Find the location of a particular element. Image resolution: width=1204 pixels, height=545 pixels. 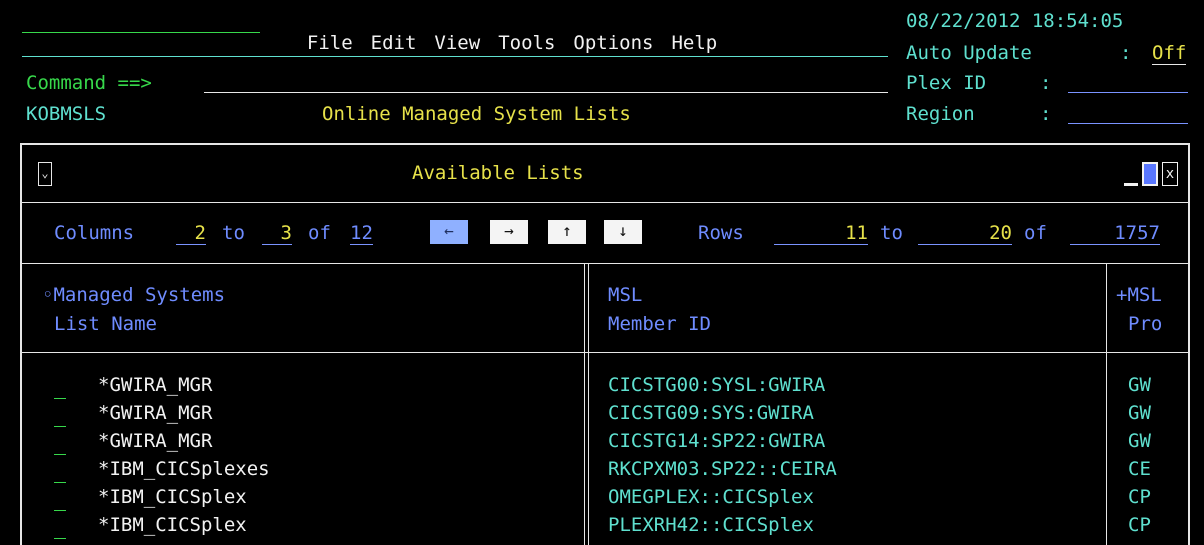

list-name-cell: *IBM_CICSplexes is located at coordinates (184, 469).